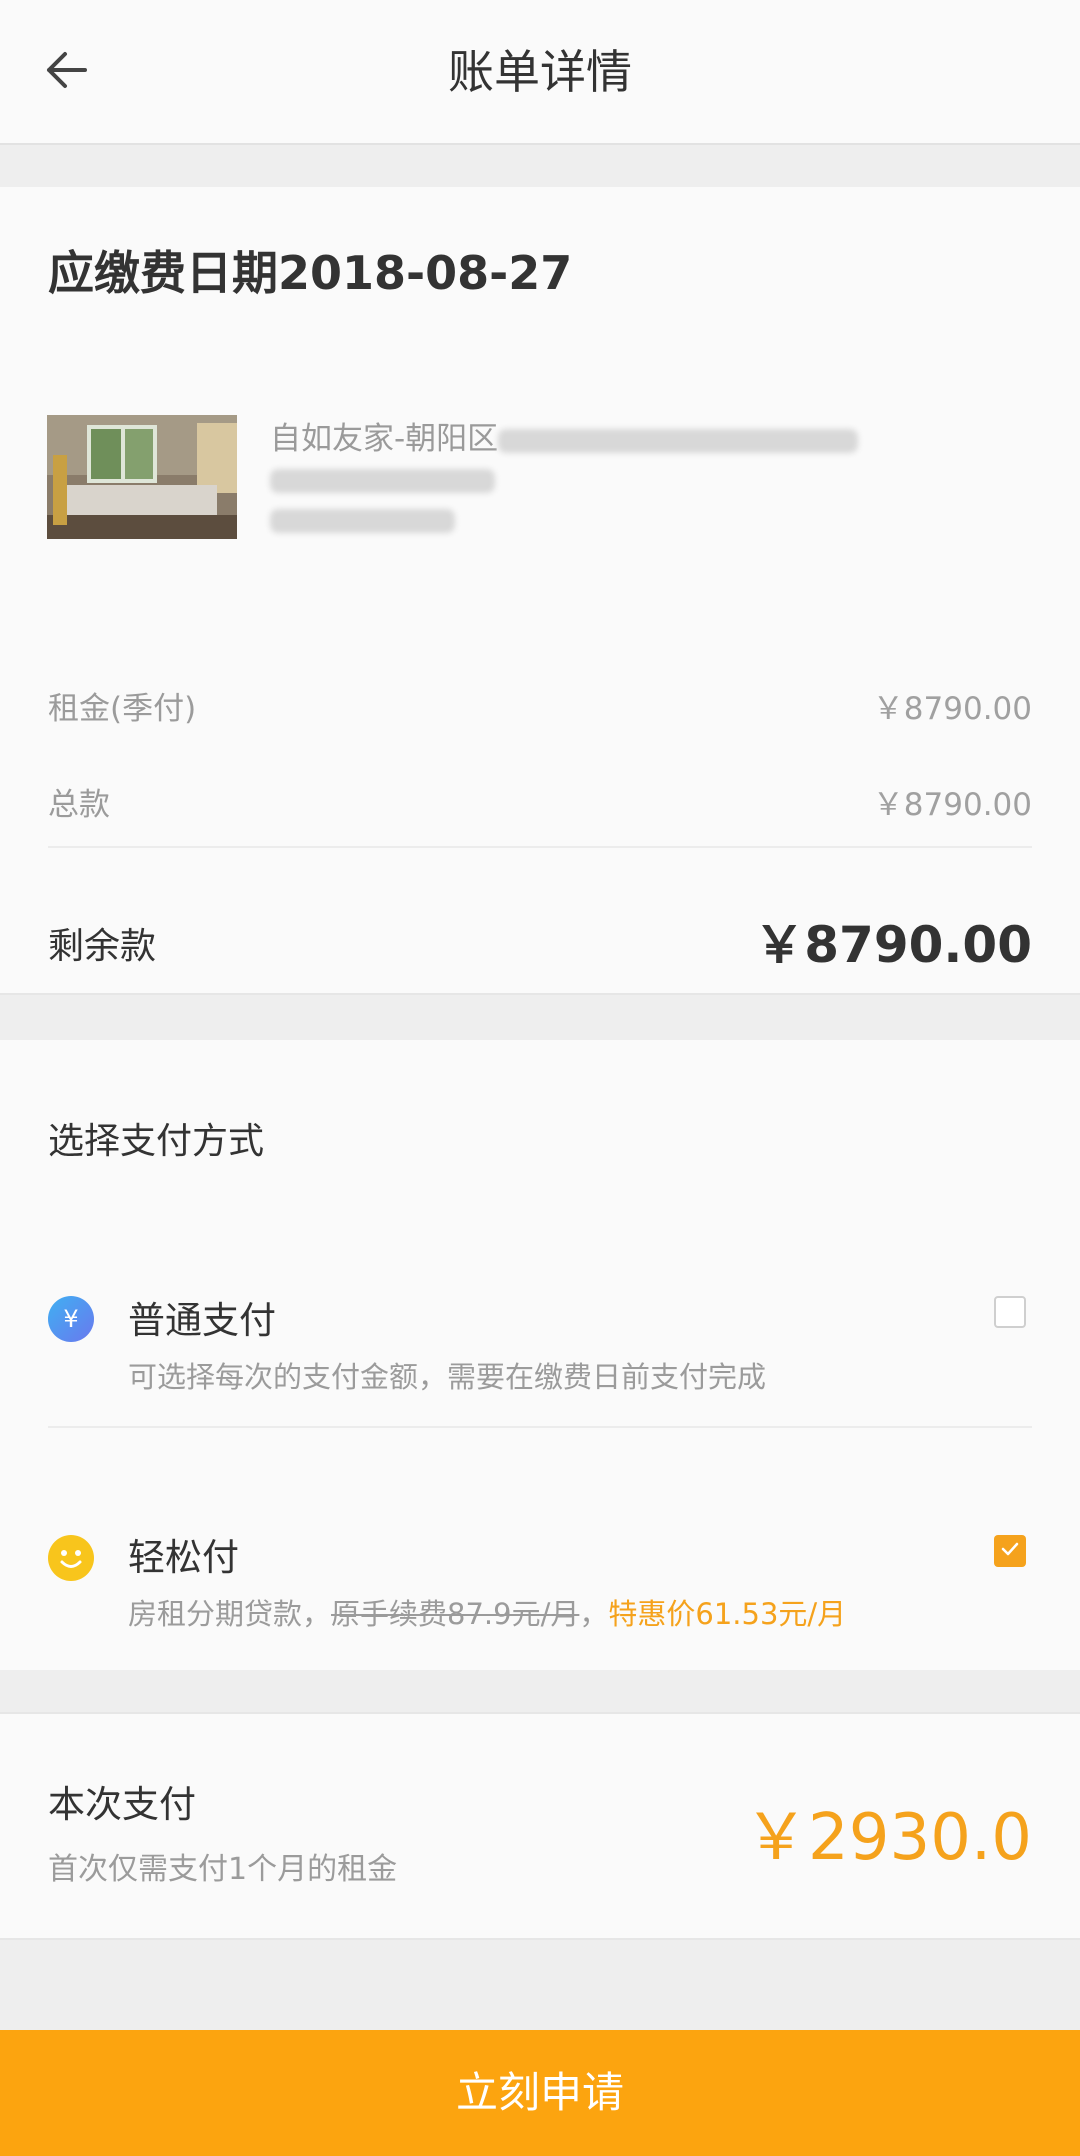 The image size is (1080, 2156). I want to click on house-info: 自如友家-朝阳区, so click(590, 479).